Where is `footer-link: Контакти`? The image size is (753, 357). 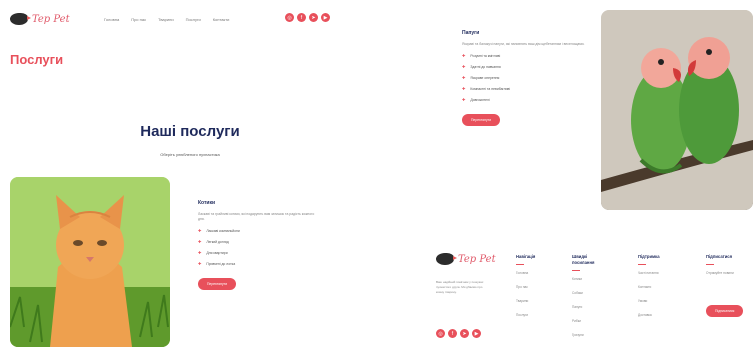
footer-link: Контакти is located at coordinates (657, 287).